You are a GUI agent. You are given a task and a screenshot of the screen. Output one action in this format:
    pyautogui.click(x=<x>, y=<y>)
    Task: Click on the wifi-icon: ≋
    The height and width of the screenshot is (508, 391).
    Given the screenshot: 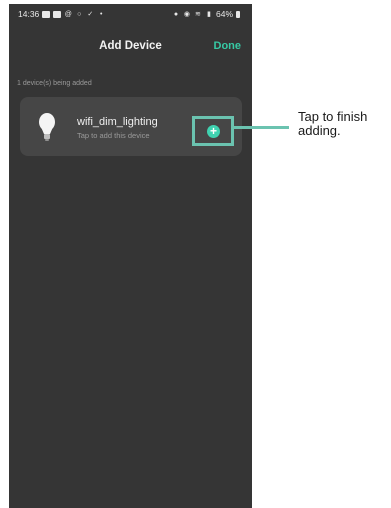 What is the action you would take?
    pyautogui.click(x=198, y=14)
    